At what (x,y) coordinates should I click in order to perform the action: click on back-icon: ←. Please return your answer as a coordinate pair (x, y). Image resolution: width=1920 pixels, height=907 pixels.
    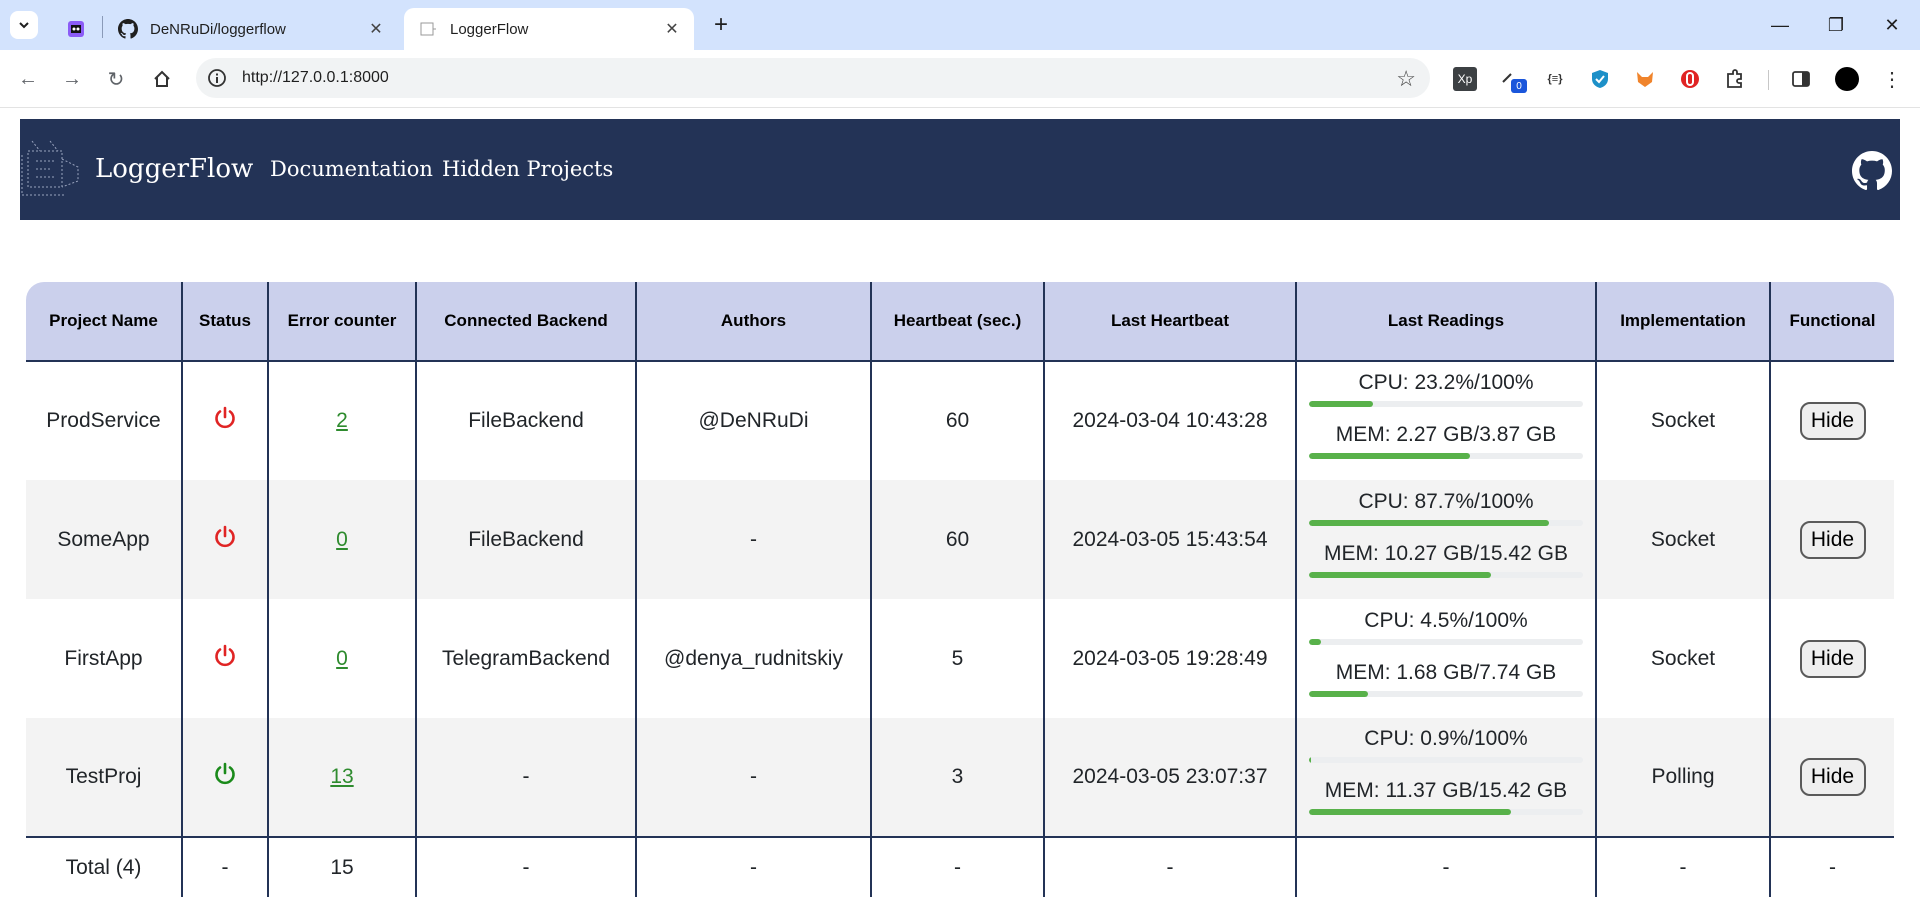
    Looking at the image, I should click on (28, 79).